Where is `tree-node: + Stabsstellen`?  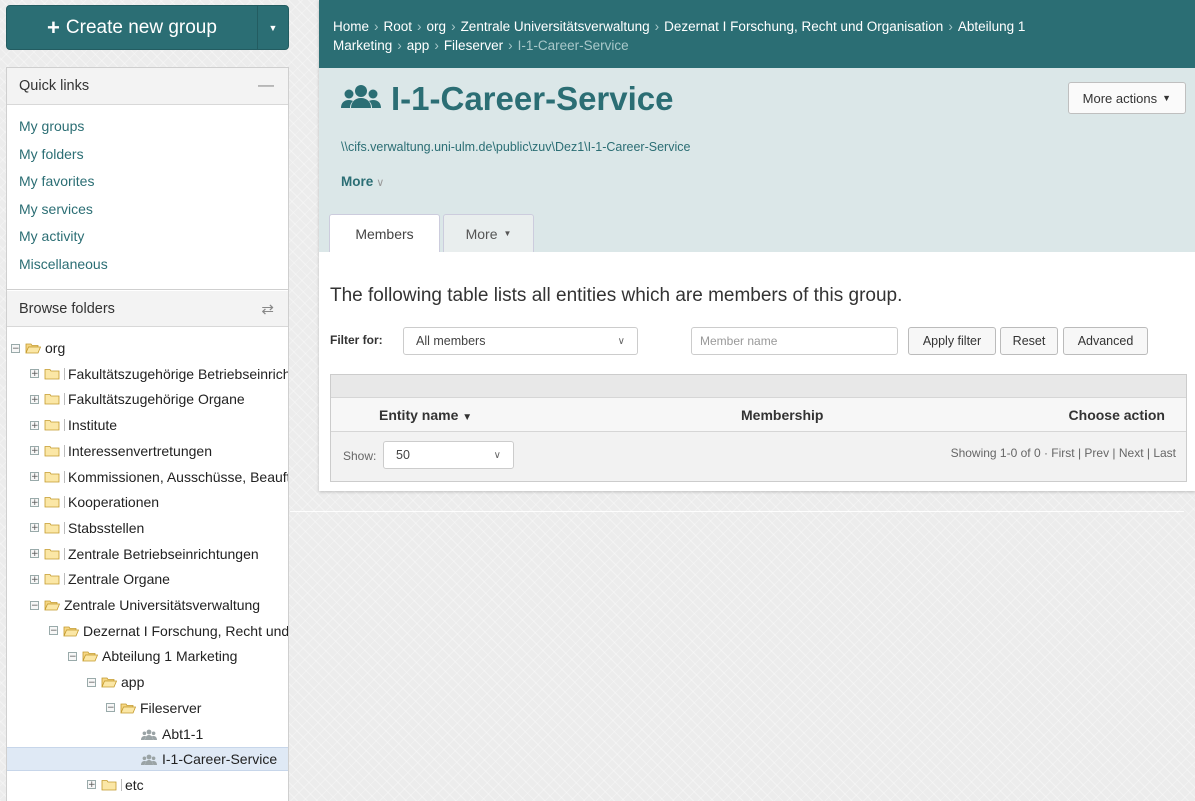 tree-node: + Stabsstellen is located at coordinates (87, 528).